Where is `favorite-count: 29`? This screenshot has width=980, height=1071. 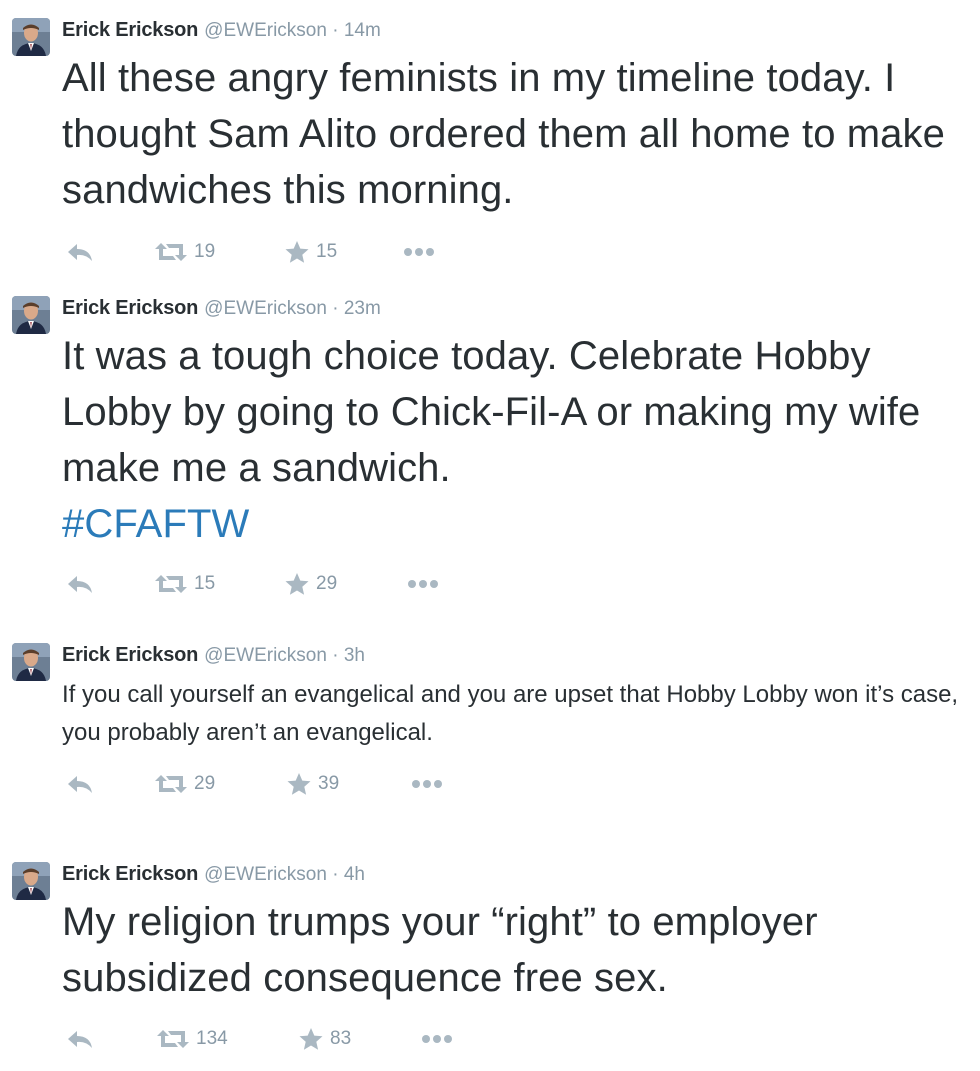 favorite-count: 29 is located at coordinates (327, 583).